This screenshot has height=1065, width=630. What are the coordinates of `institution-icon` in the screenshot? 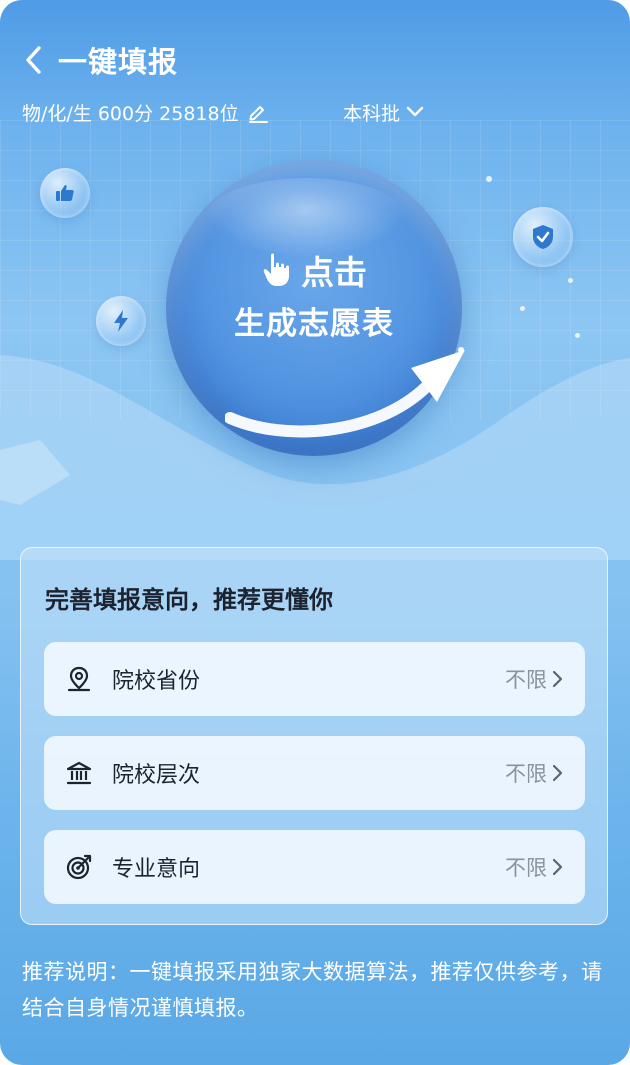 It's located at (79, 773).